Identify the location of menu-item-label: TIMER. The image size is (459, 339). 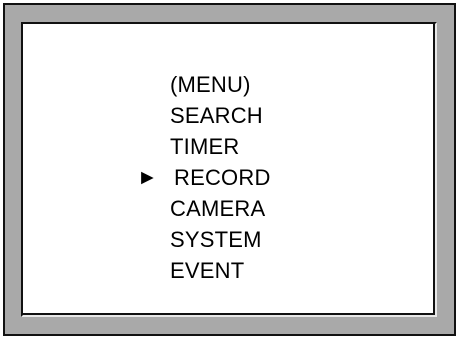
(205, 146).